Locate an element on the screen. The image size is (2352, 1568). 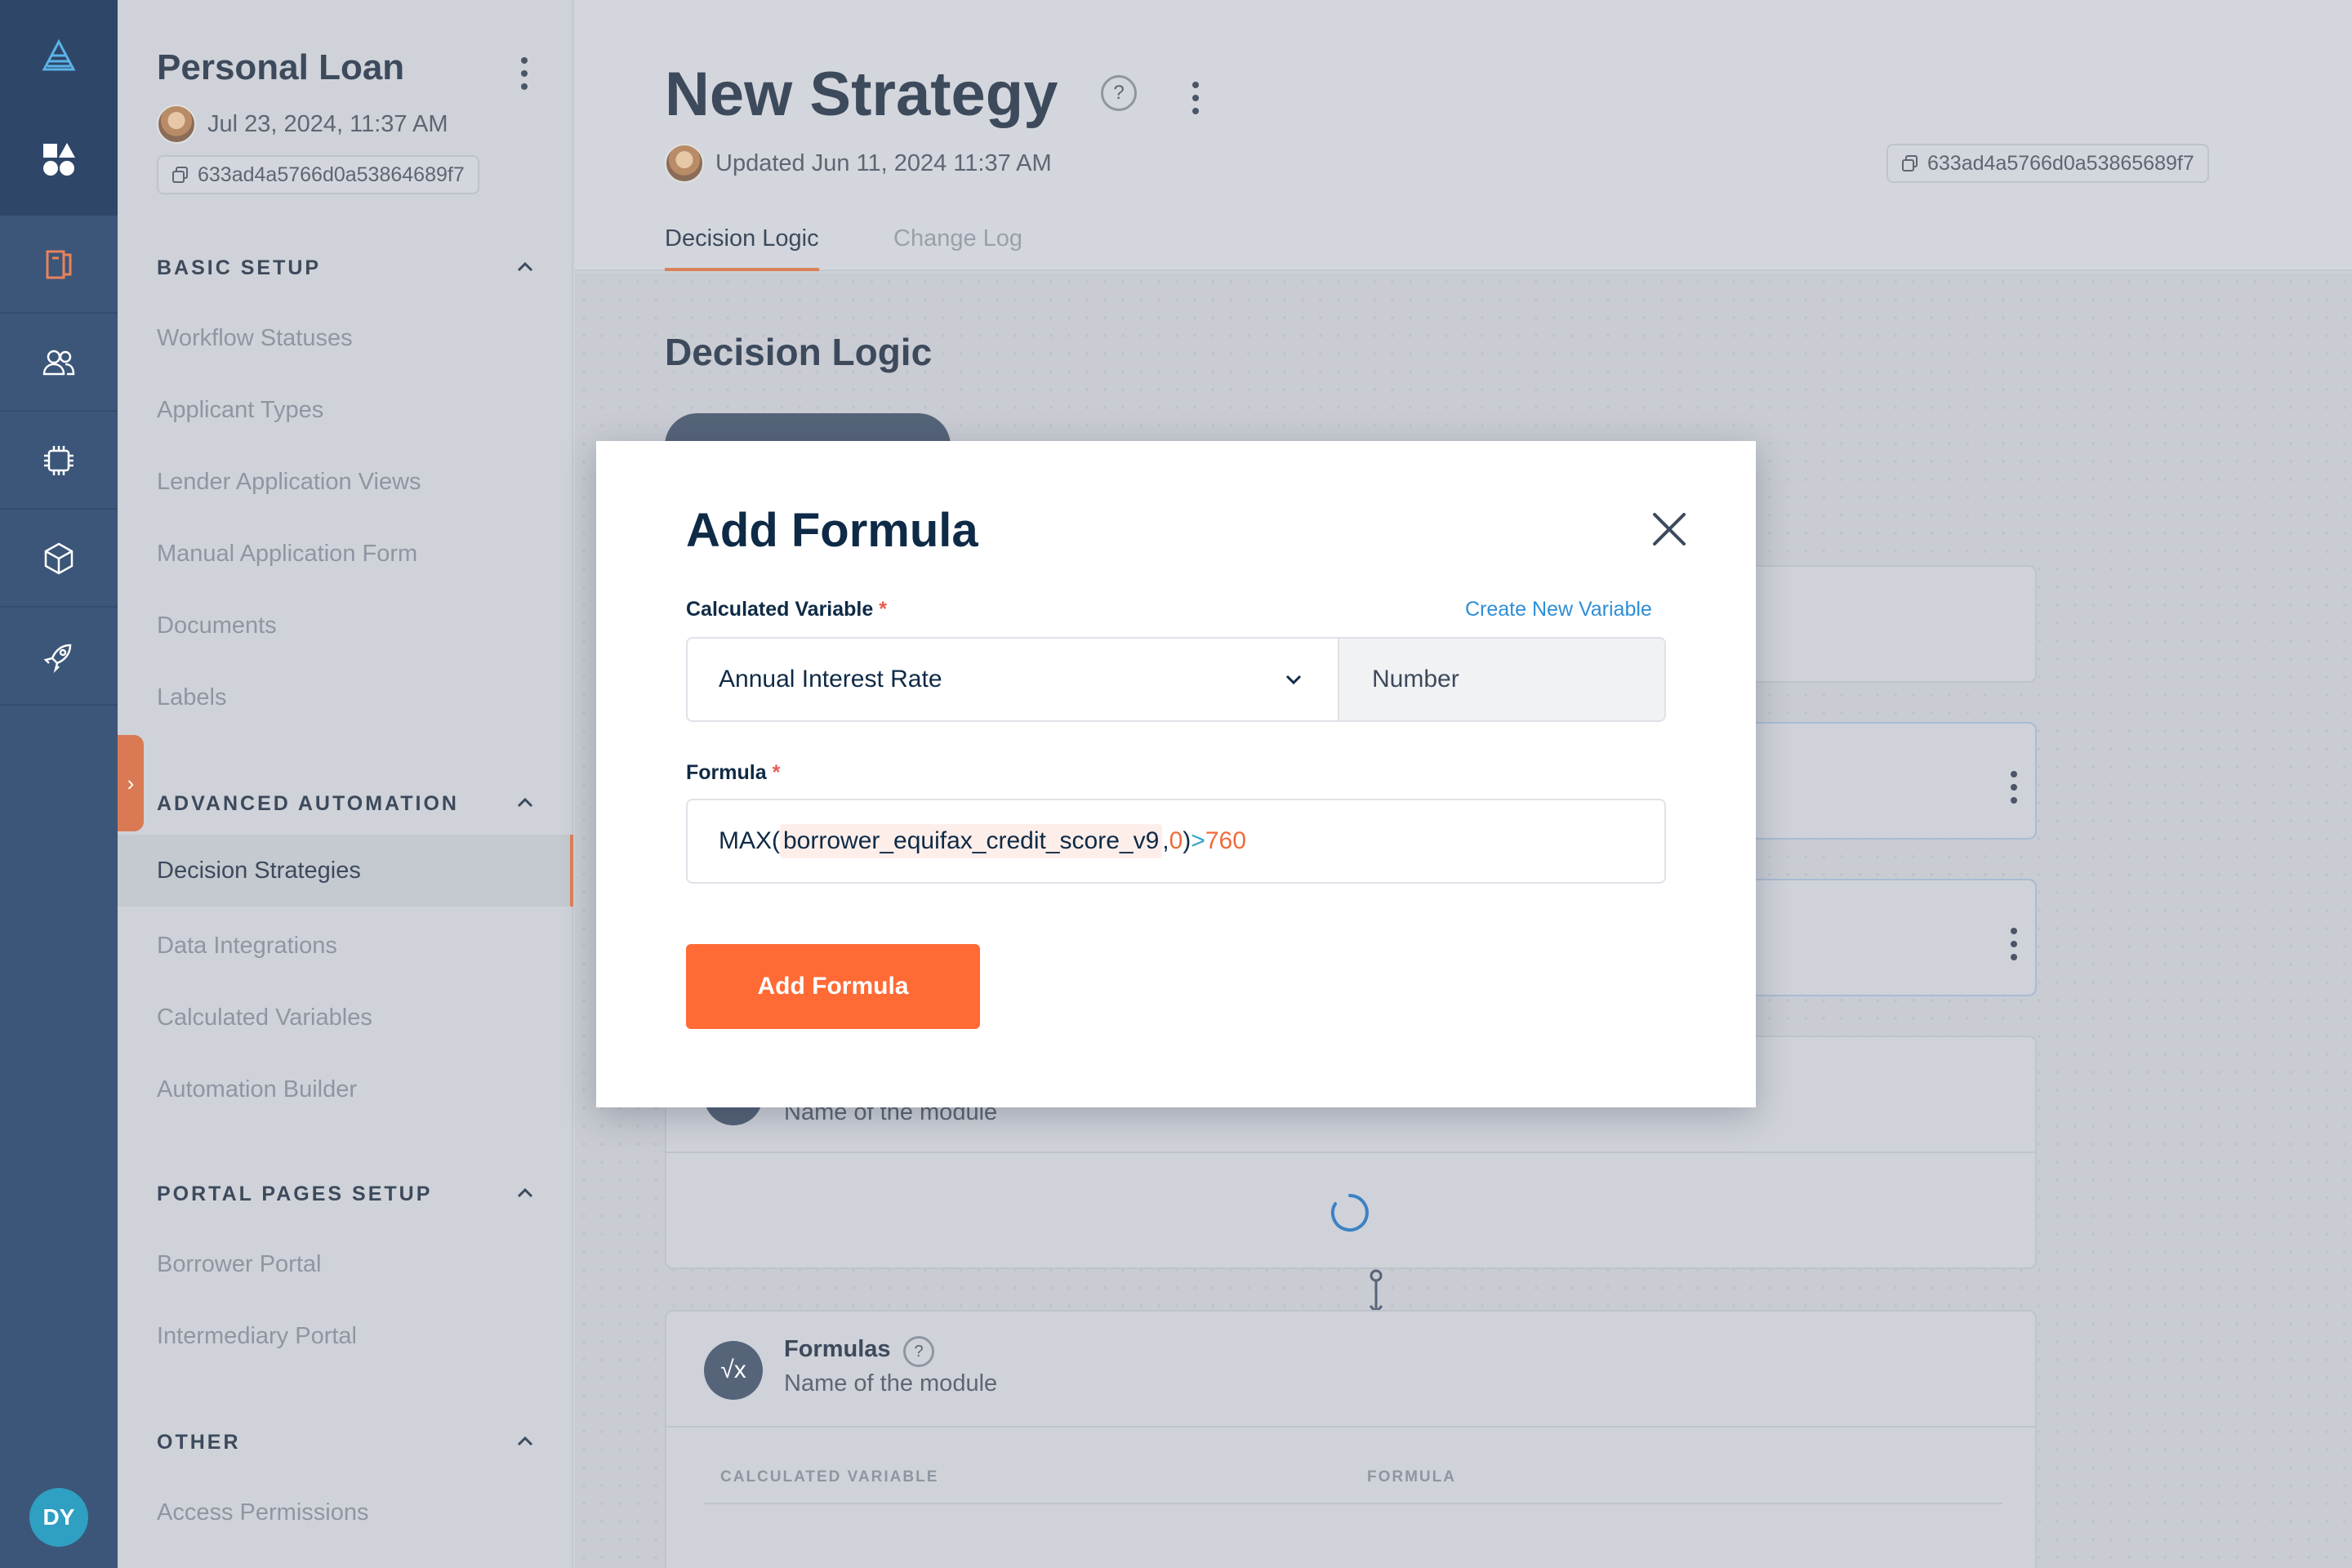
formula-label: Formula * is located at coordinates (733, 773).